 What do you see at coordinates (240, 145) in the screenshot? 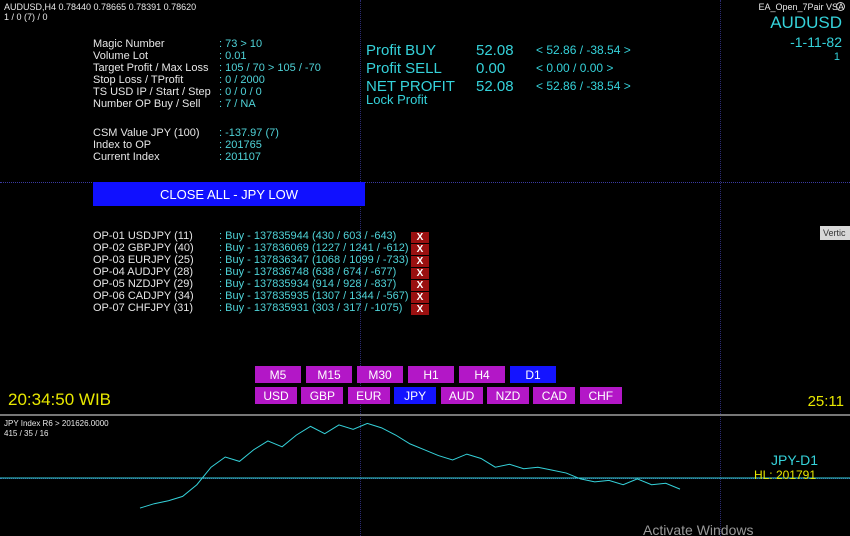
I see `index-value: : 201765` at bounding box center [240, 145].